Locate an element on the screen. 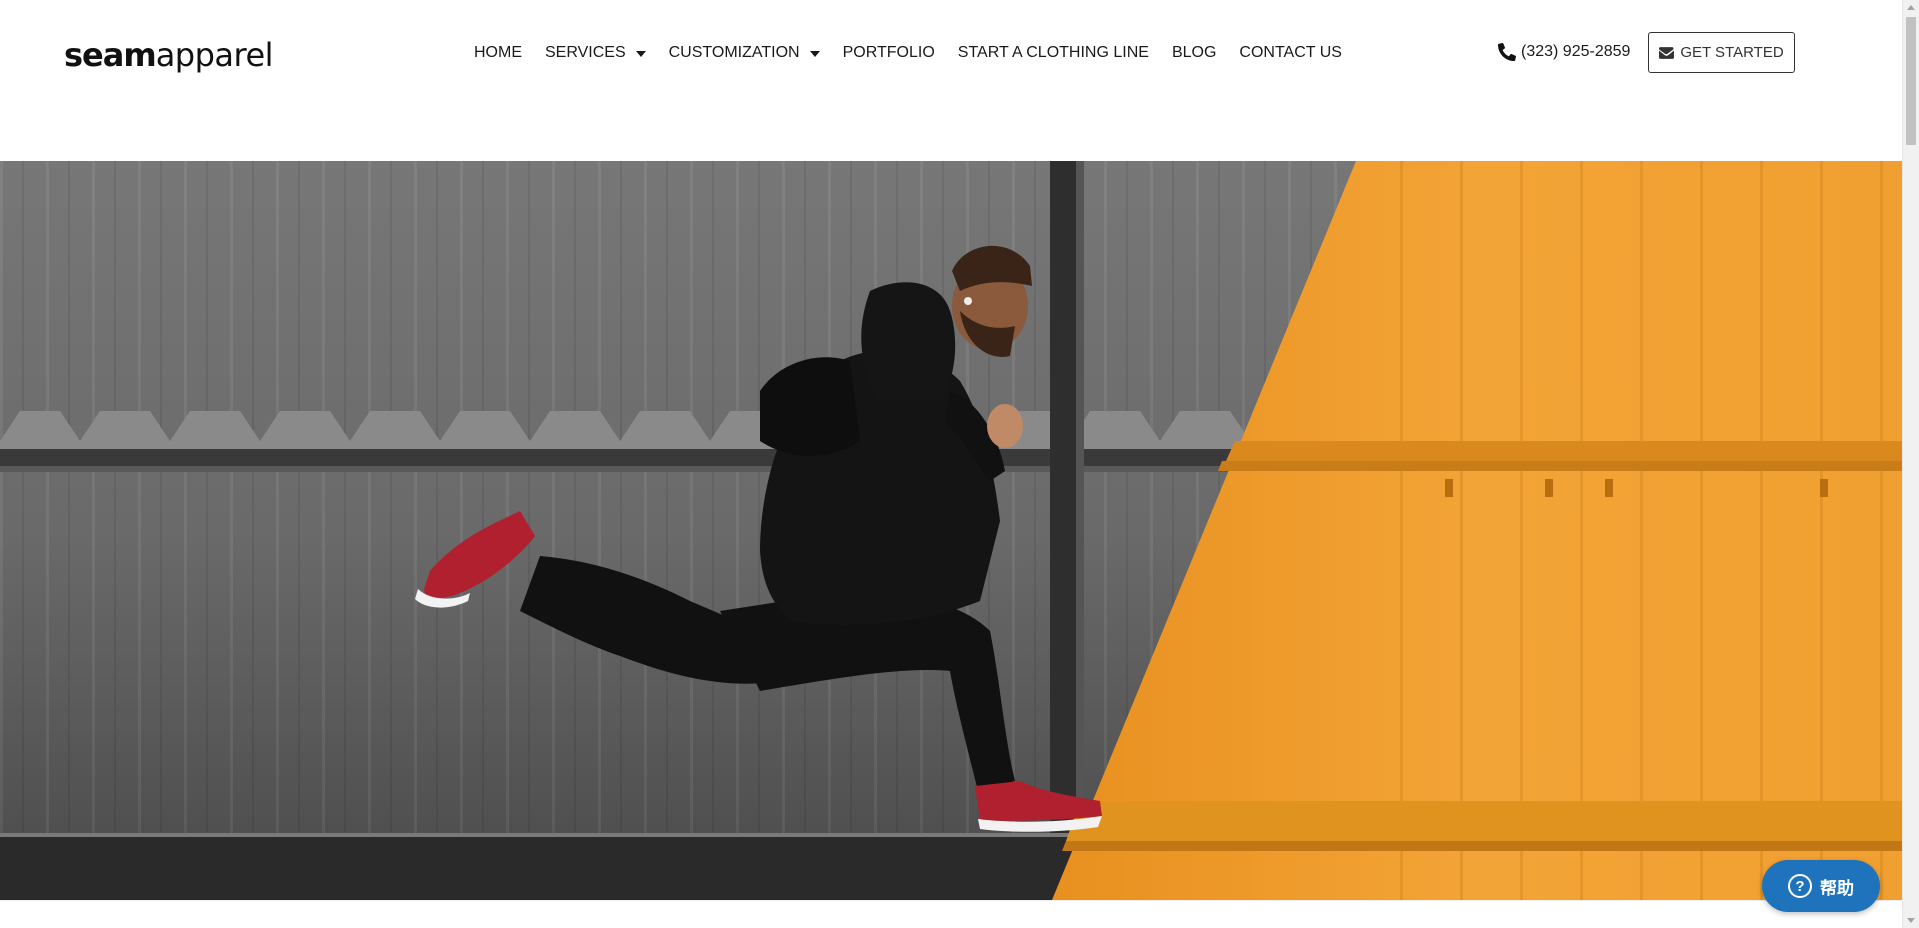  phone-link: (323) 925-2859 is located at coordinates (1564, 52).